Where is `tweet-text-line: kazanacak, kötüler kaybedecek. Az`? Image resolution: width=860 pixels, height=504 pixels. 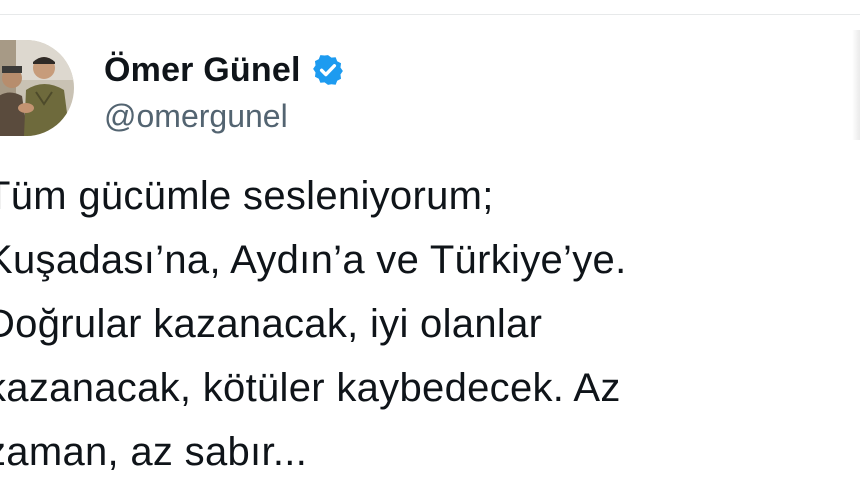
tweet-text-line: kazanacak, kötüler kaybedecek. Az is located at coordinates (310, 388).